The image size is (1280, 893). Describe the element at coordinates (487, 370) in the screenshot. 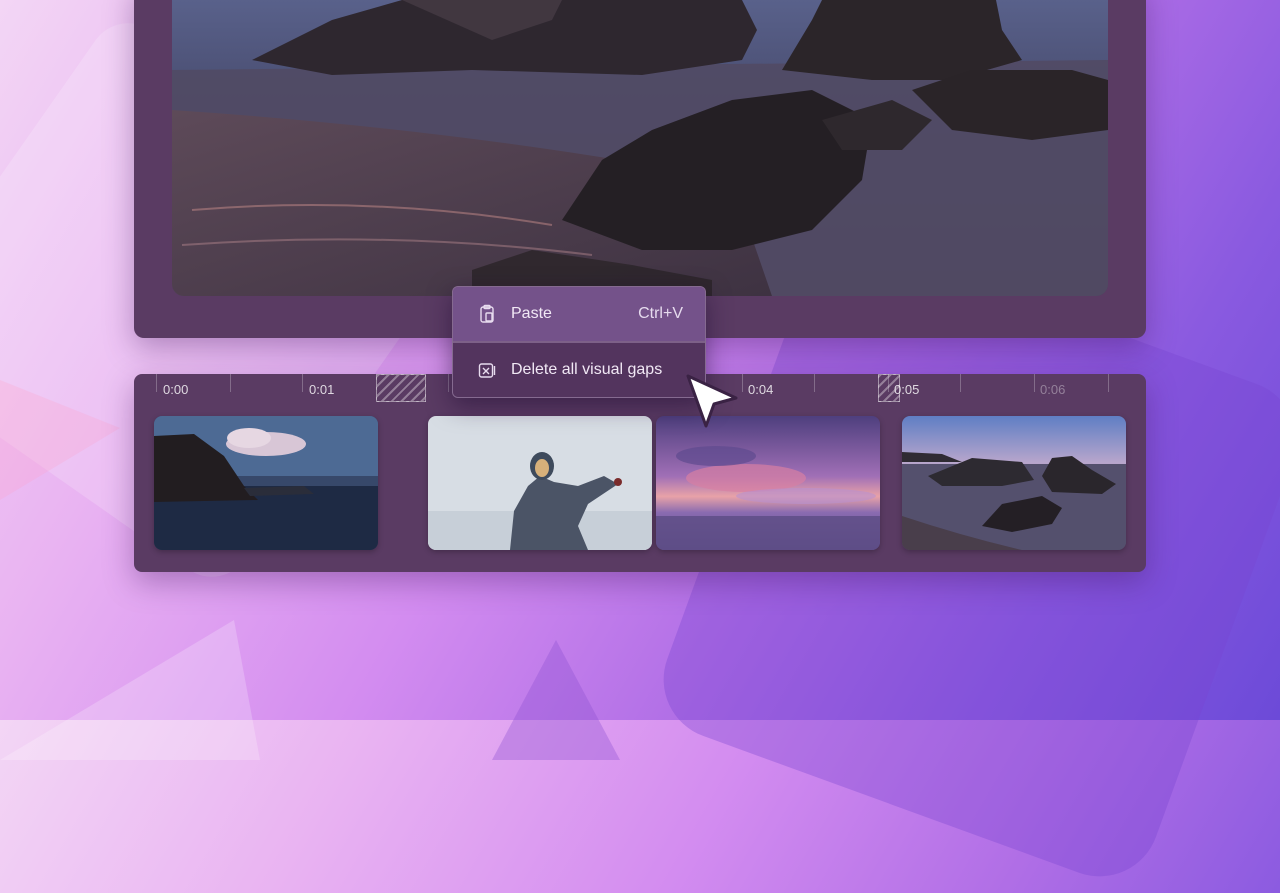

I see `delete-gap-icon` at that location.